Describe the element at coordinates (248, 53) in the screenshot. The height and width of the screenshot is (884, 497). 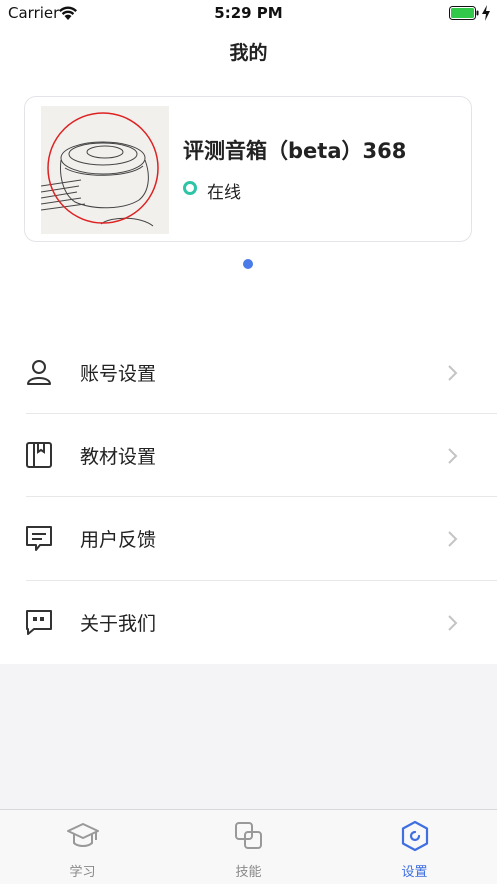
I see `page-title: 我的` at that location.